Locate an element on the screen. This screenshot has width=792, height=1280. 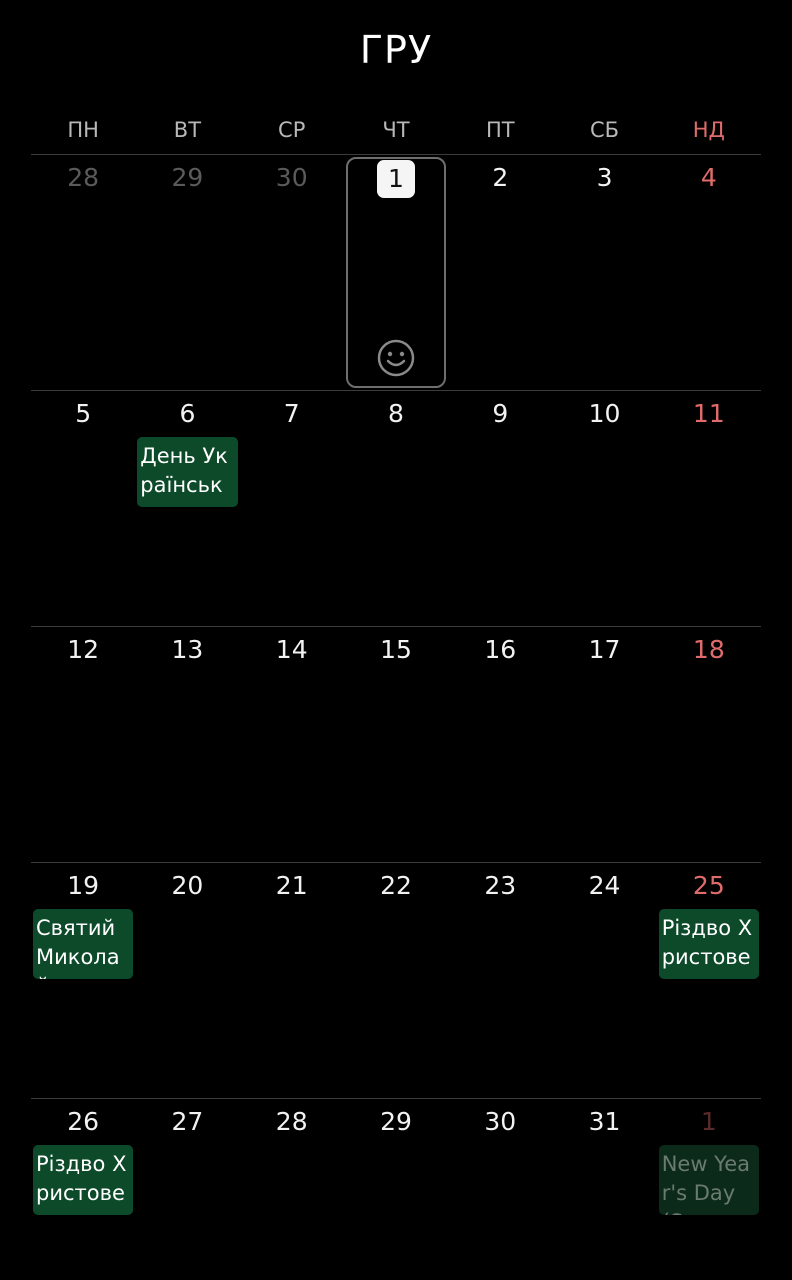
day-number: 10 is located at coordinates (604, 413).